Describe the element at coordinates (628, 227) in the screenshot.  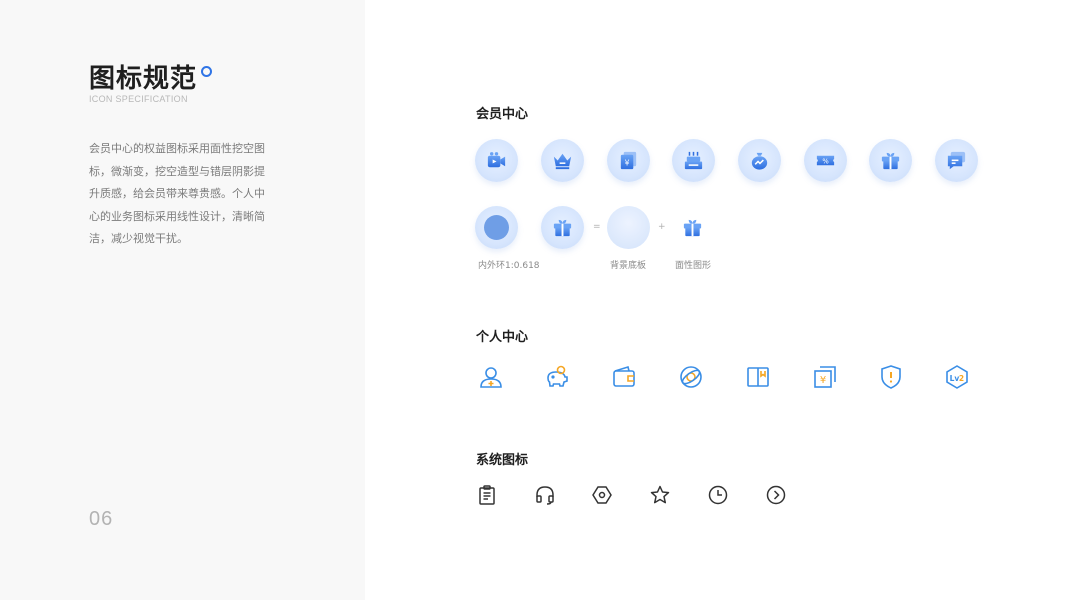
I see `background-plate` at that location.